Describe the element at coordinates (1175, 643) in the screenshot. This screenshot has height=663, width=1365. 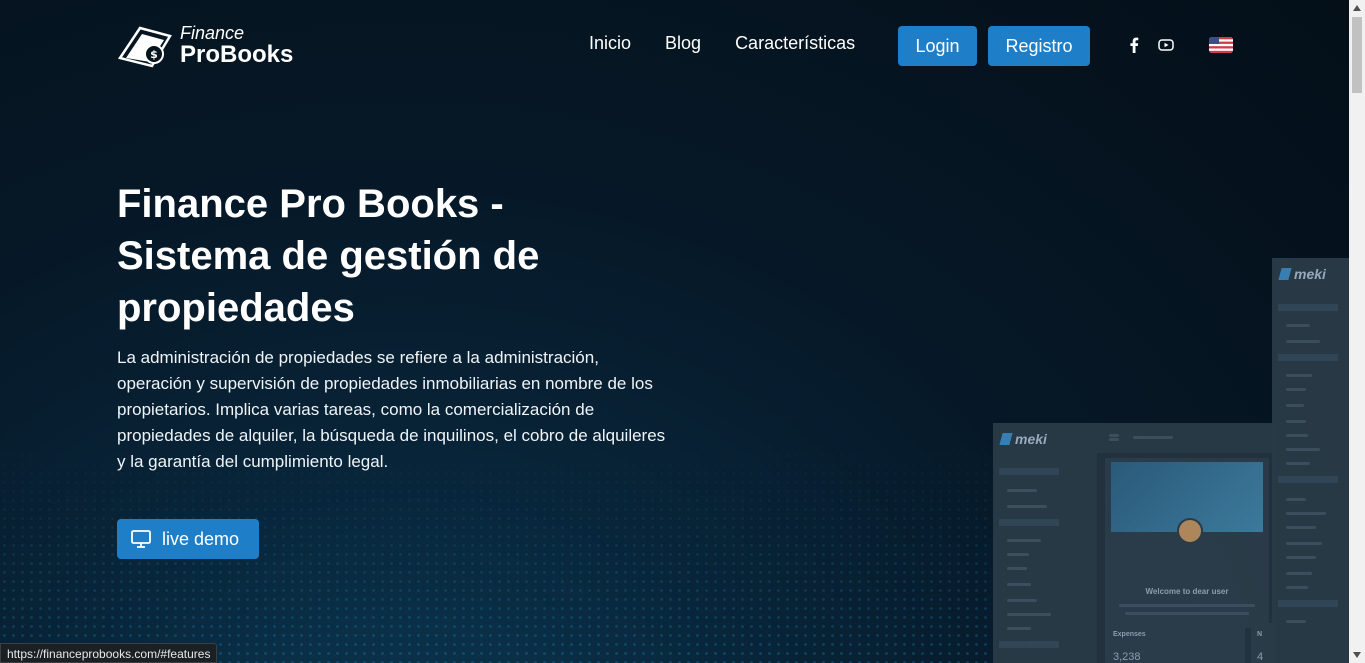
I see `mockup-expenses-card: Expenses 3,238` at that location.